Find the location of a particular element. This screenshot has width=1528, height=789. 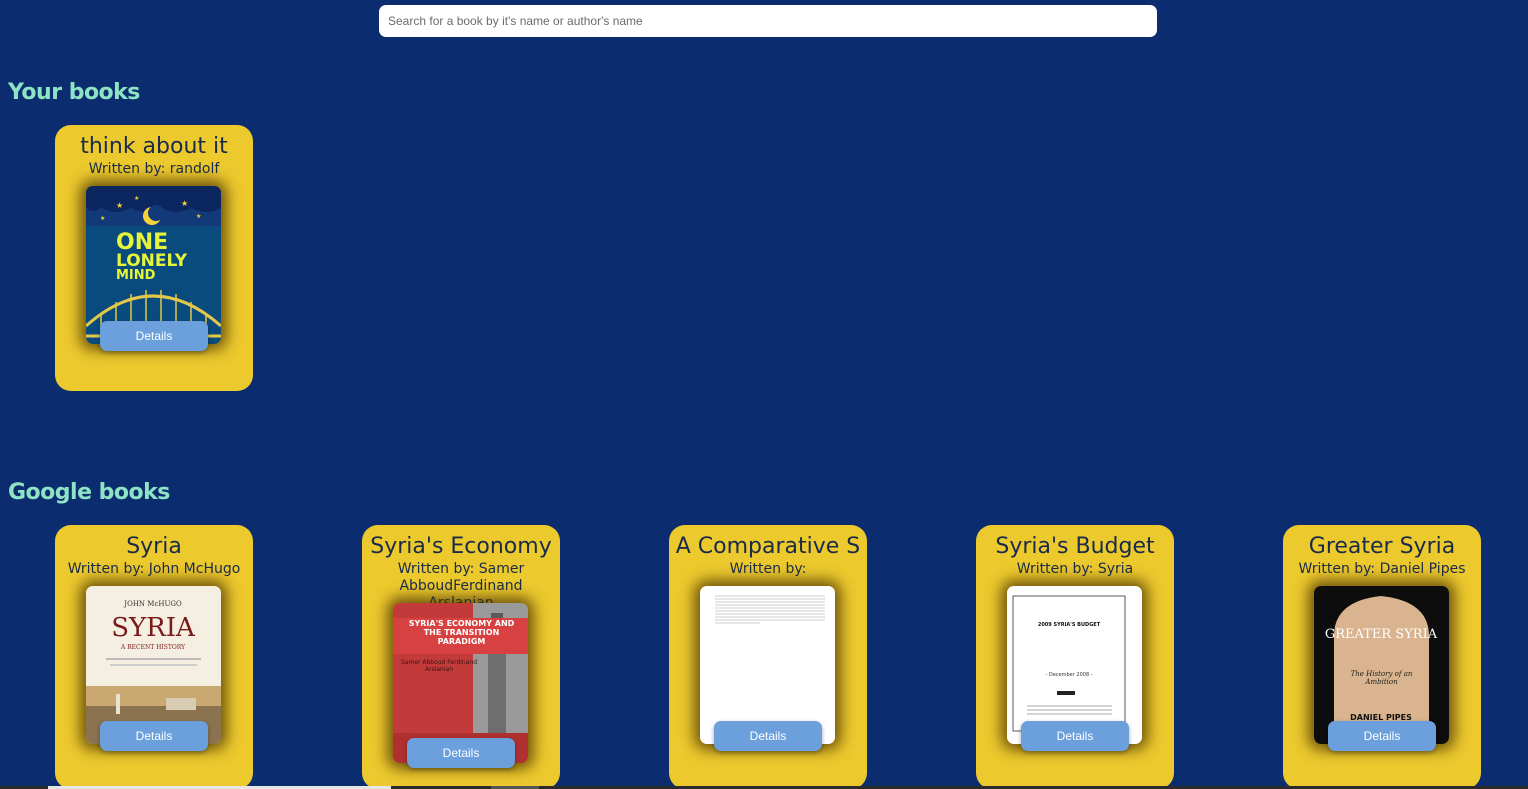

search-input is located at coordinates (768, 21).